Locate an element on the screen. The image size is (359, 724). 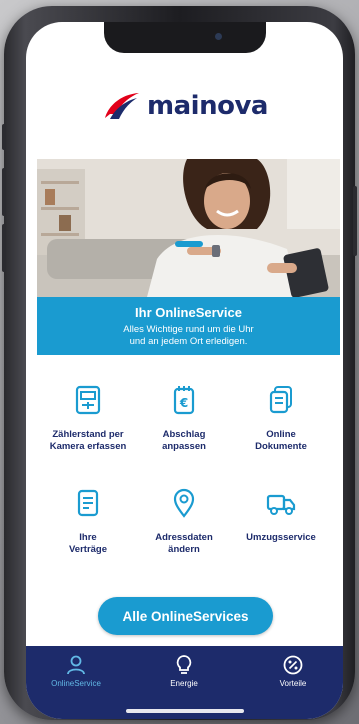
person-icon is located at coordinates (76, 665).